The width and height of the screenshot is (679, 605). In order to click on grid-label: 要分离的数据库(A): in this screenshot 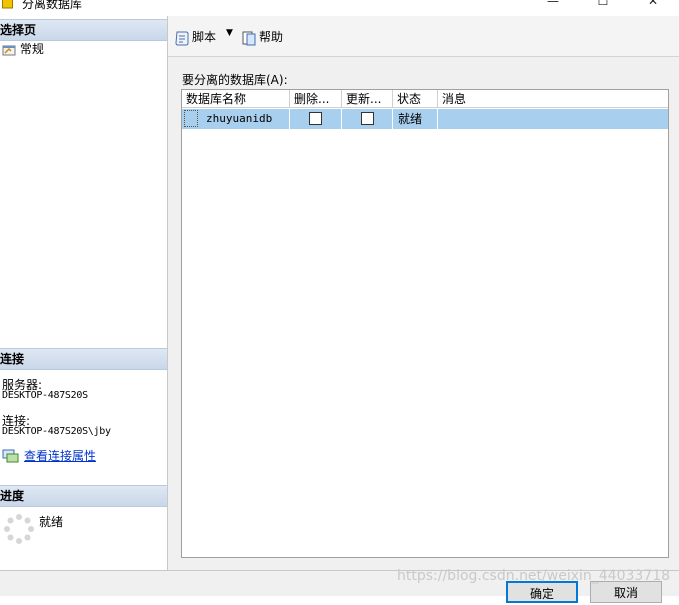, I will do `click(235, 80)`.